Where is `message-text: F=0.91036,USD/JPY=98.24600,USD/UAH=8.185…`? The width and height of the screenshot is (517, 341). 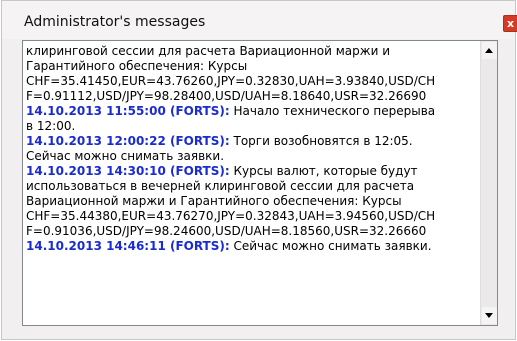 message-text: F=0.91036,USD/JPY=98.24600,USD/UAH=8.185… is located at coordinates (226, 231).